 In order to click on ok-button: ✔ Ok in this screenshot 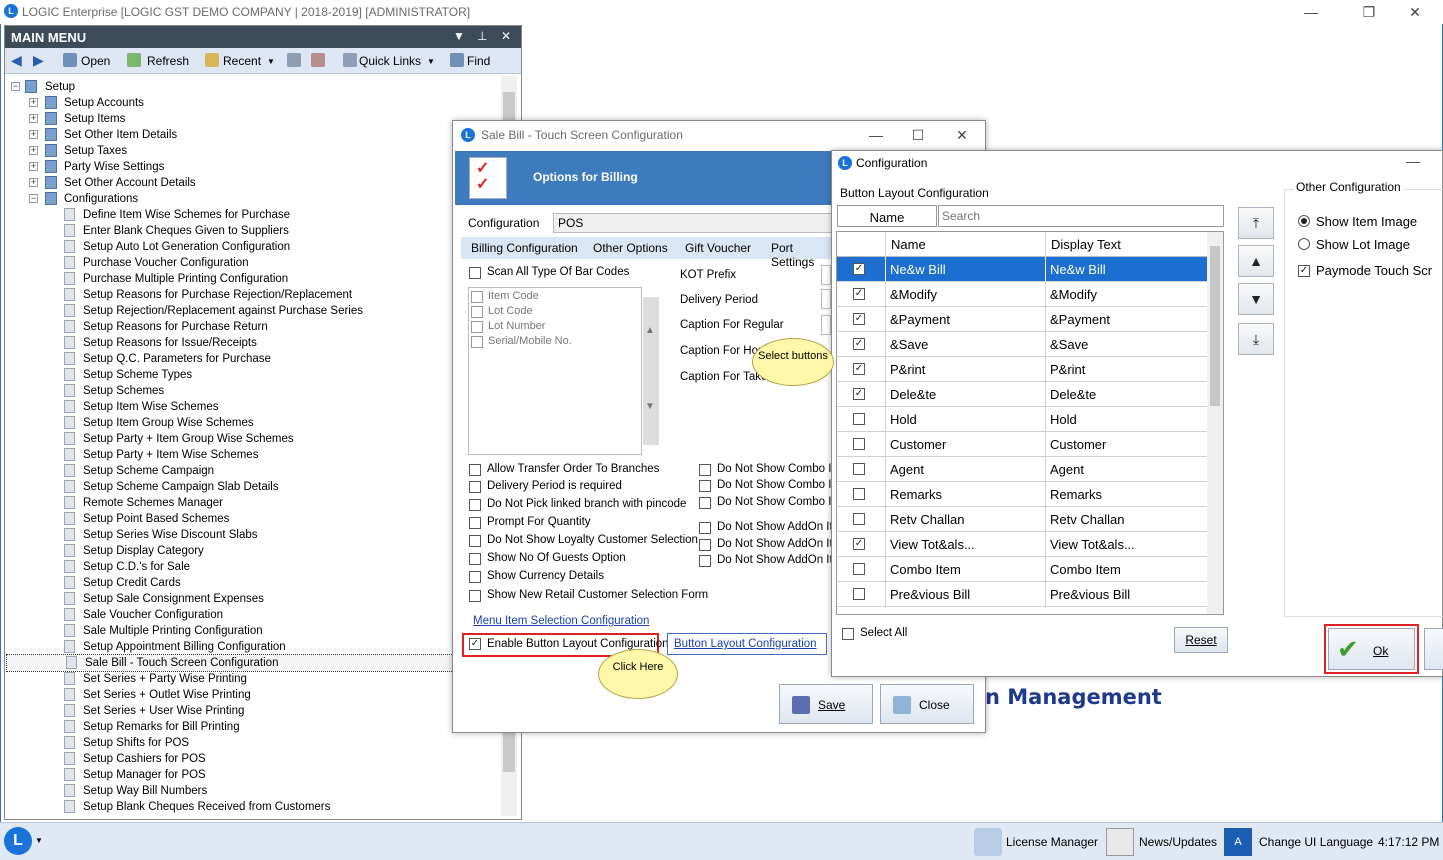, I will do `click(1371, 649)`.